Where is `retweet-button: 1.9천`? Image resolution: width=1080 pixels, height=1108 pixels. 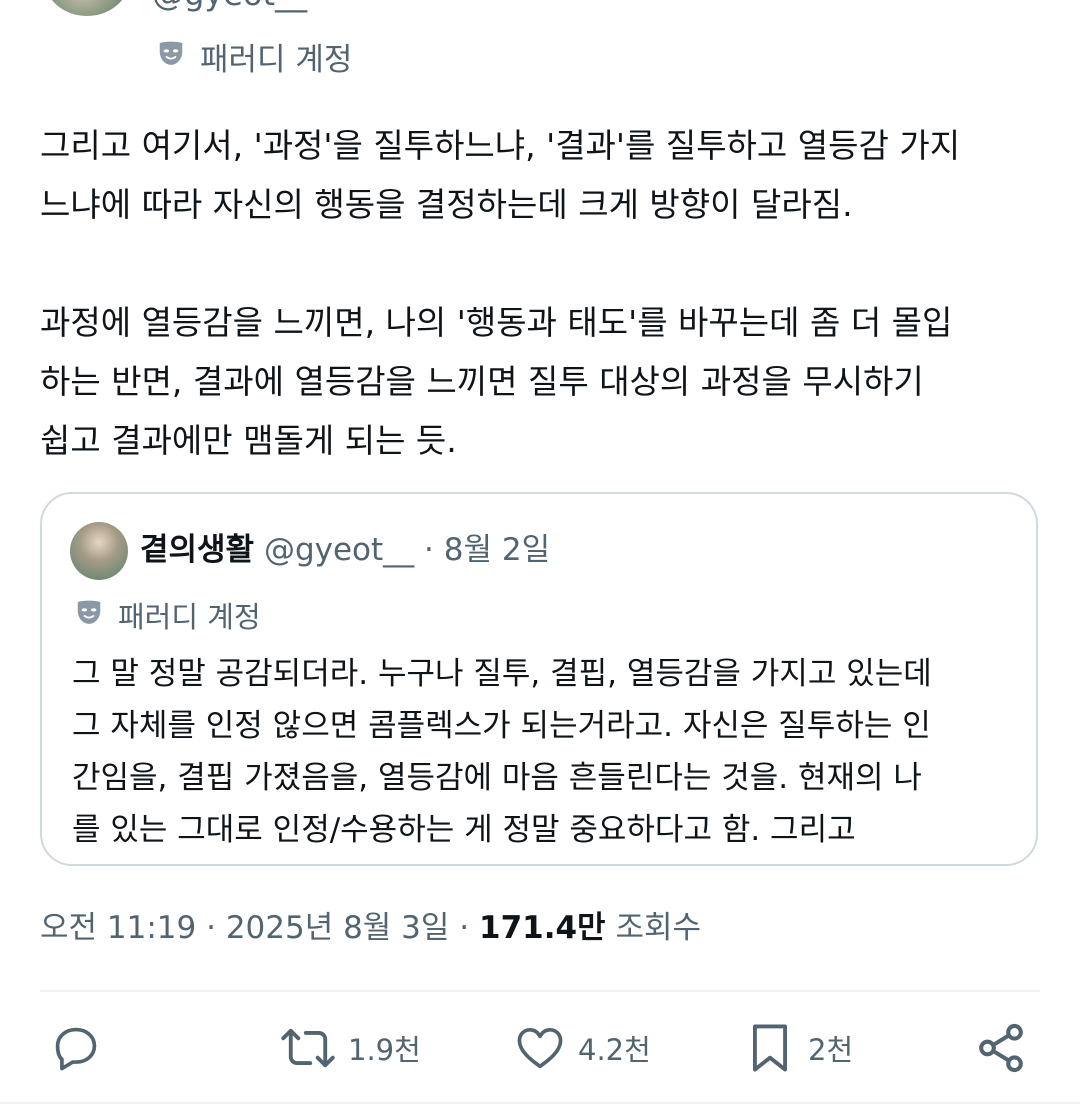
retweet-button: 1.9천 is located at coordinates (350, 1048).